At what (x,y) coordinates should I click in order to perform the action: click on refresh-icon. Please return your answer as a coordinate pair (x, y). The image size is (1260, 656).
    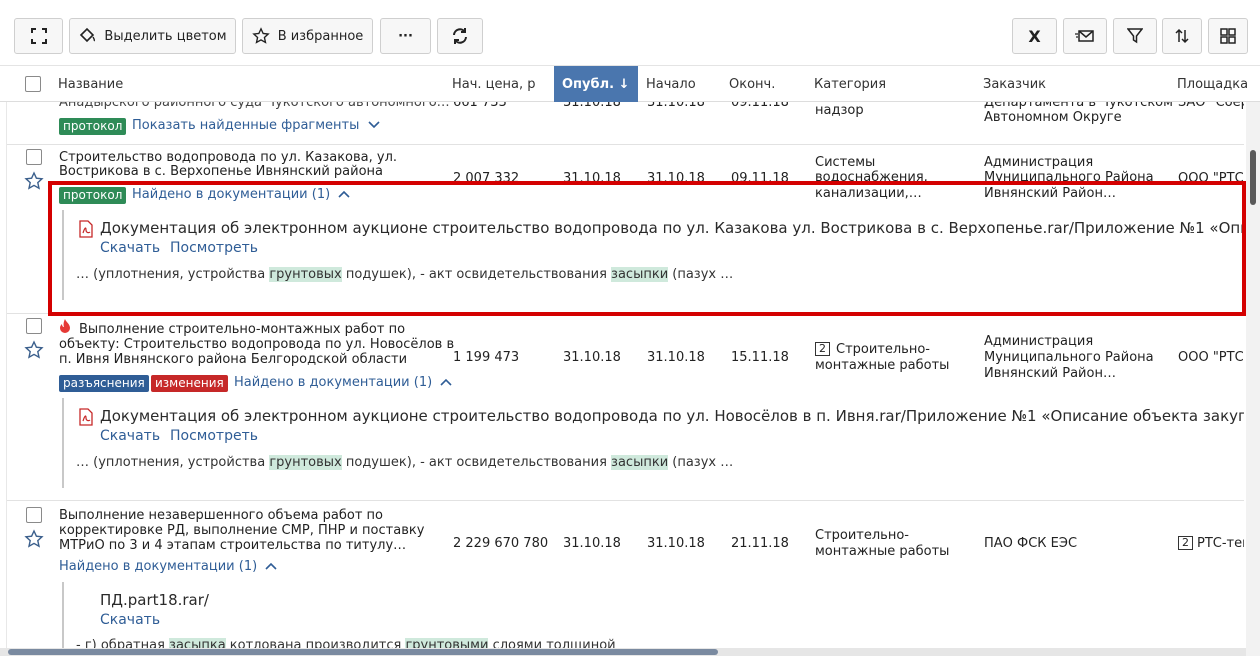
    Looking at the image, I should click on (460, 36).